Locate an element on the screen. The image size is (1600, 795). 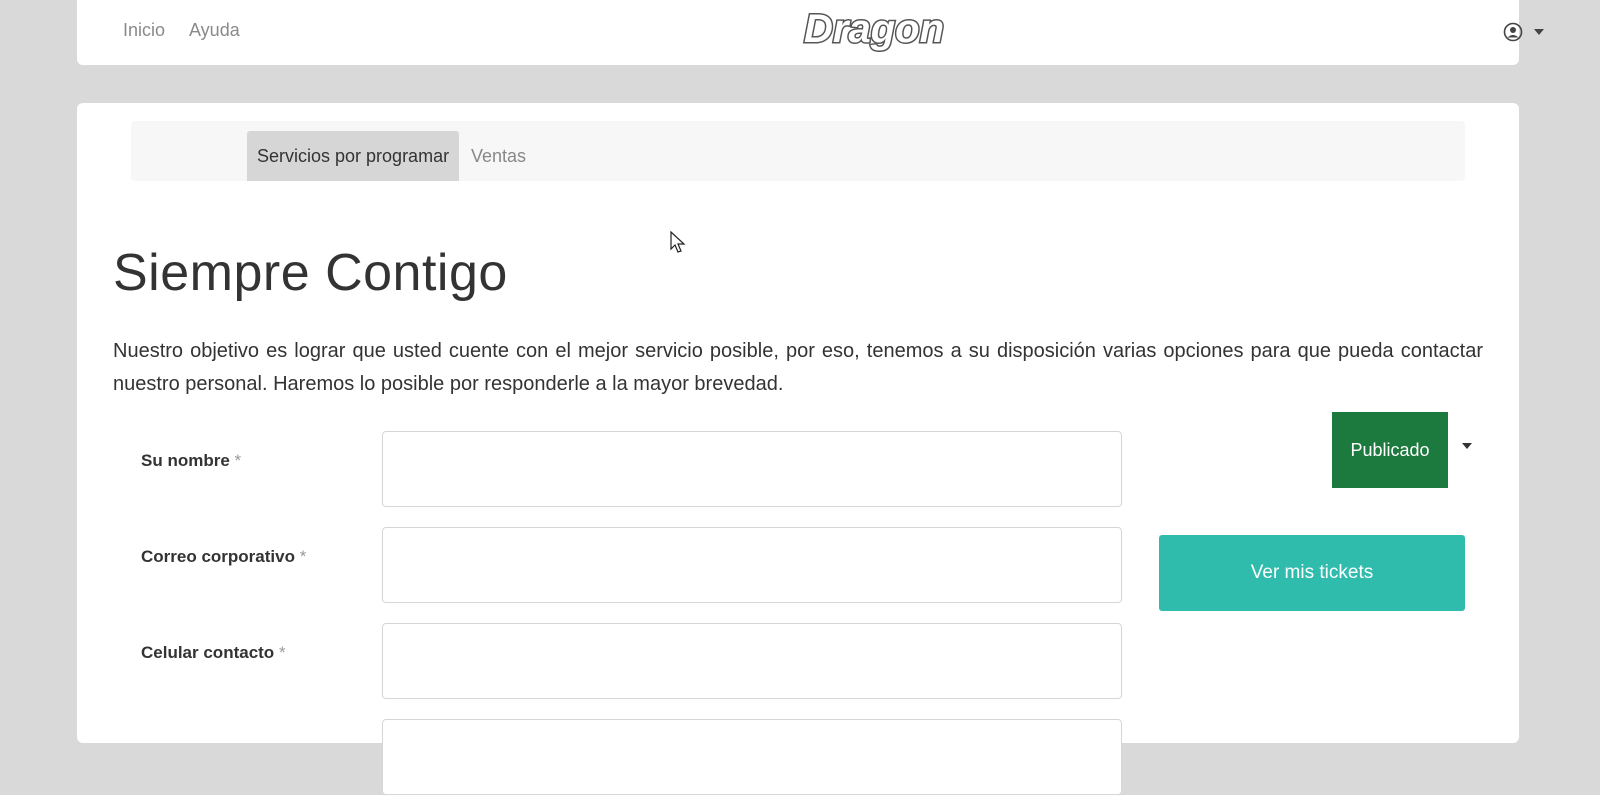
page-title: Siempre Contigo is located at coordinates (310, 273).